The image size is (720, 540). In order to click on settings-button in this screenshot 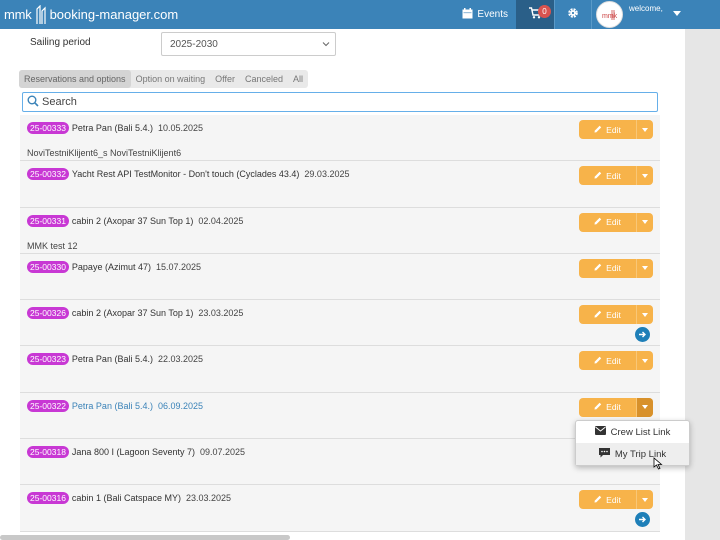, I will do `click(573, 14)`.